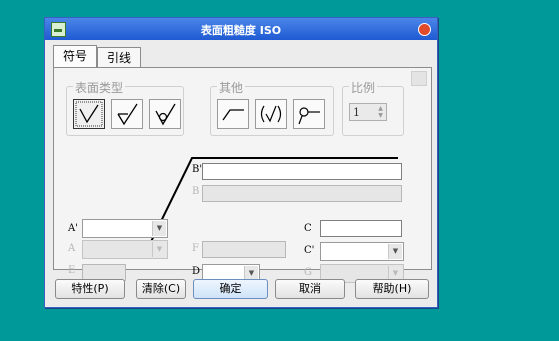 The height and width of the screenshot is (341, 559). I want to click on e-label: E, so click(72, 270).